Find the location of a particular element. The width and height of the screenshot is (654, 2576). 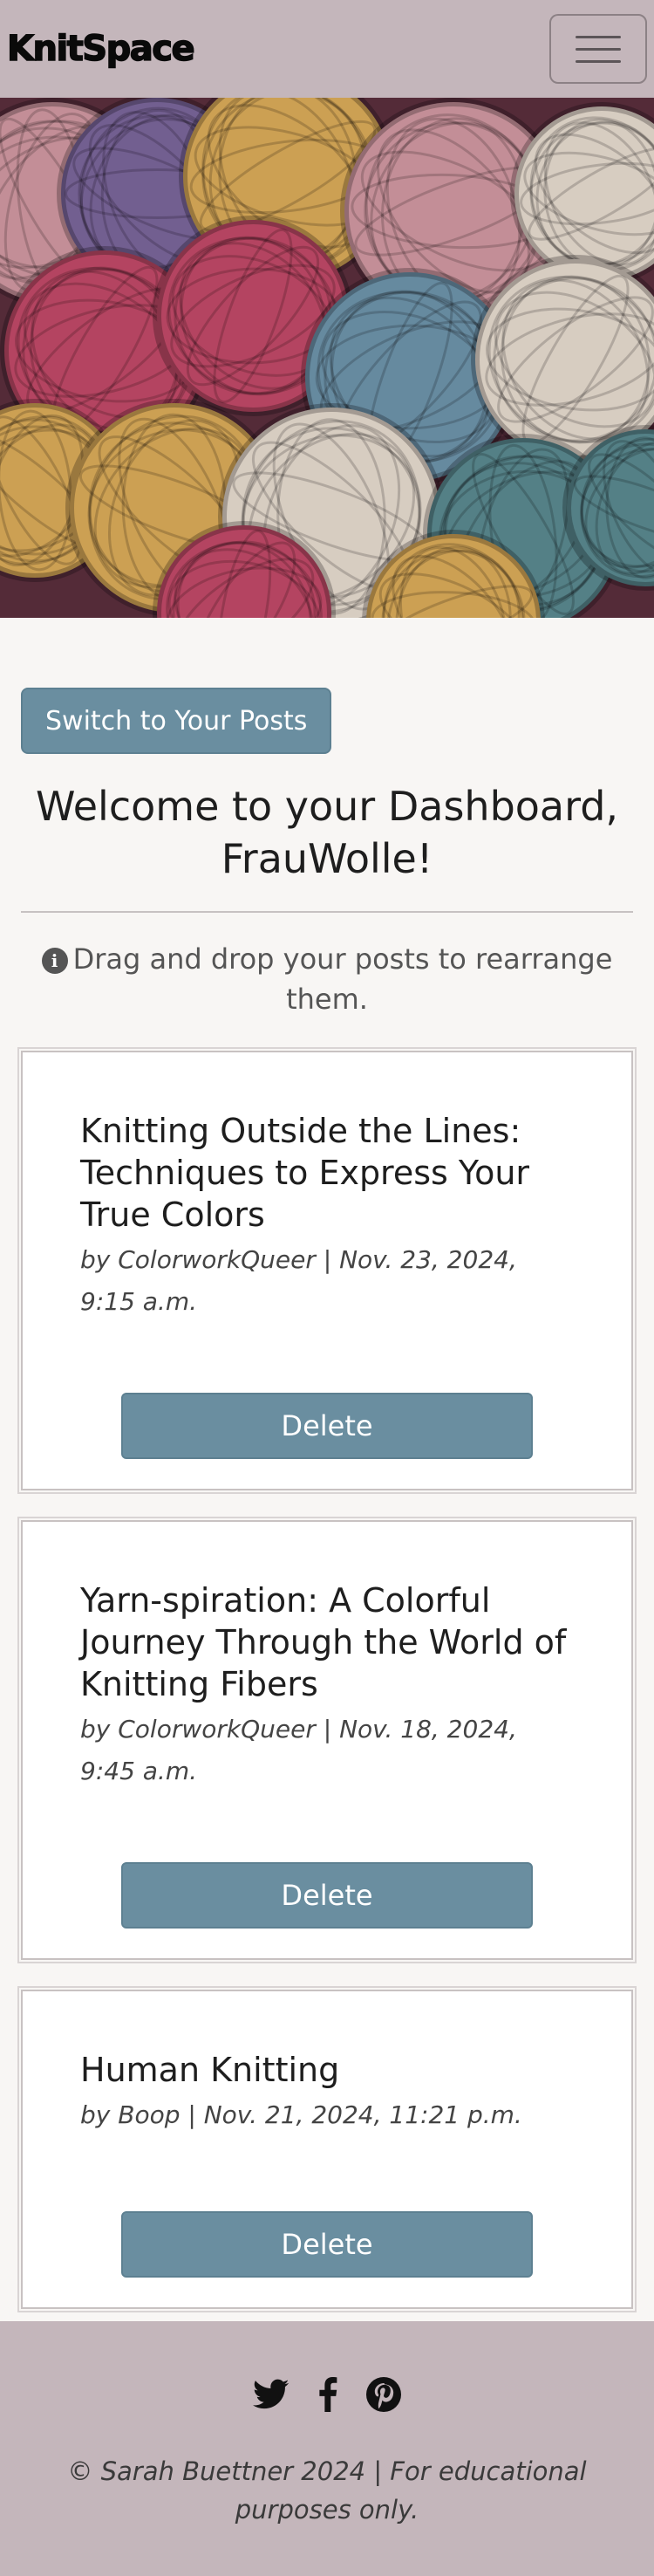

divider is located at coordinates (327, 912).